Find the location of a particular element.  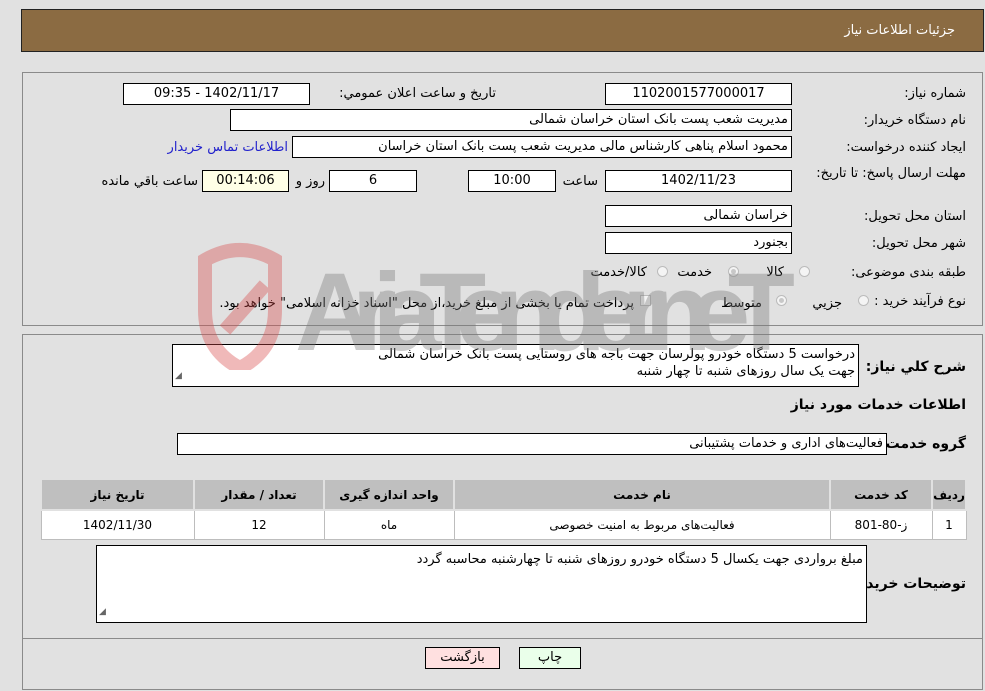

page-header: جزئیات اطلاعات نیاز is located at coordinates (502, 30).